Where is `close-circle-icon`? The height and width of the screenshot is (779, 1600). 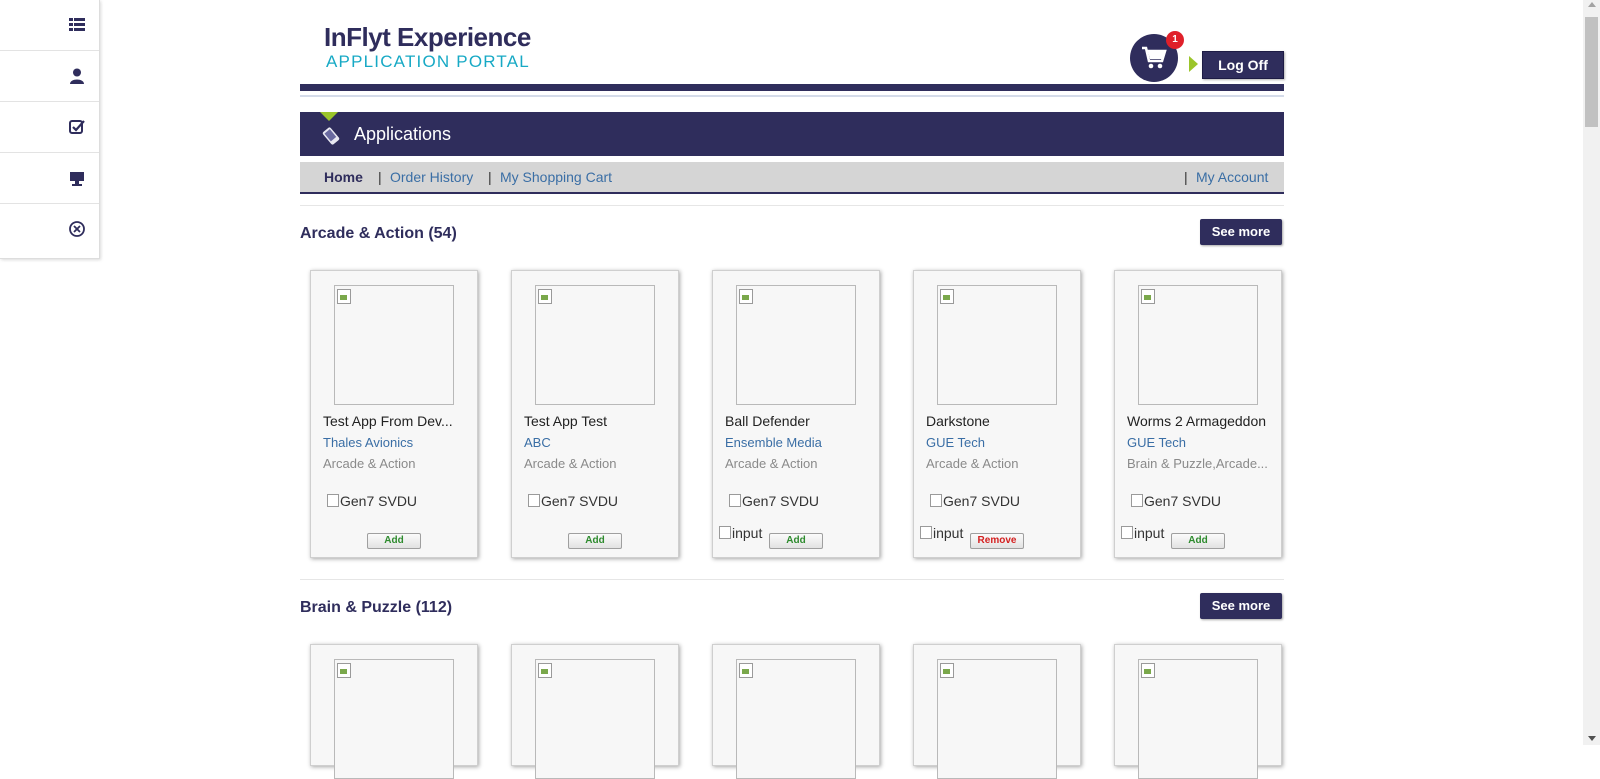
close-circle-icon is located at coordinates (77, 229).